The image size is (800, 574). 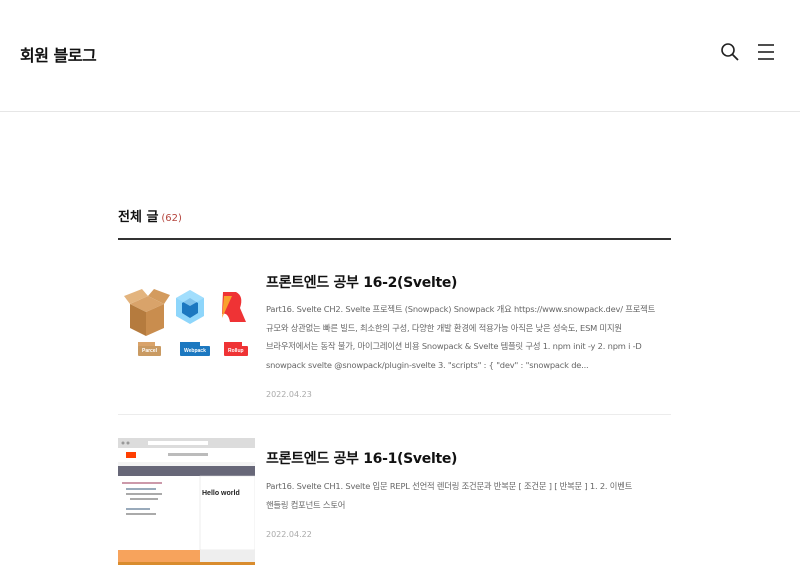 I want to click on header-icons, so click(x=748, y=52).